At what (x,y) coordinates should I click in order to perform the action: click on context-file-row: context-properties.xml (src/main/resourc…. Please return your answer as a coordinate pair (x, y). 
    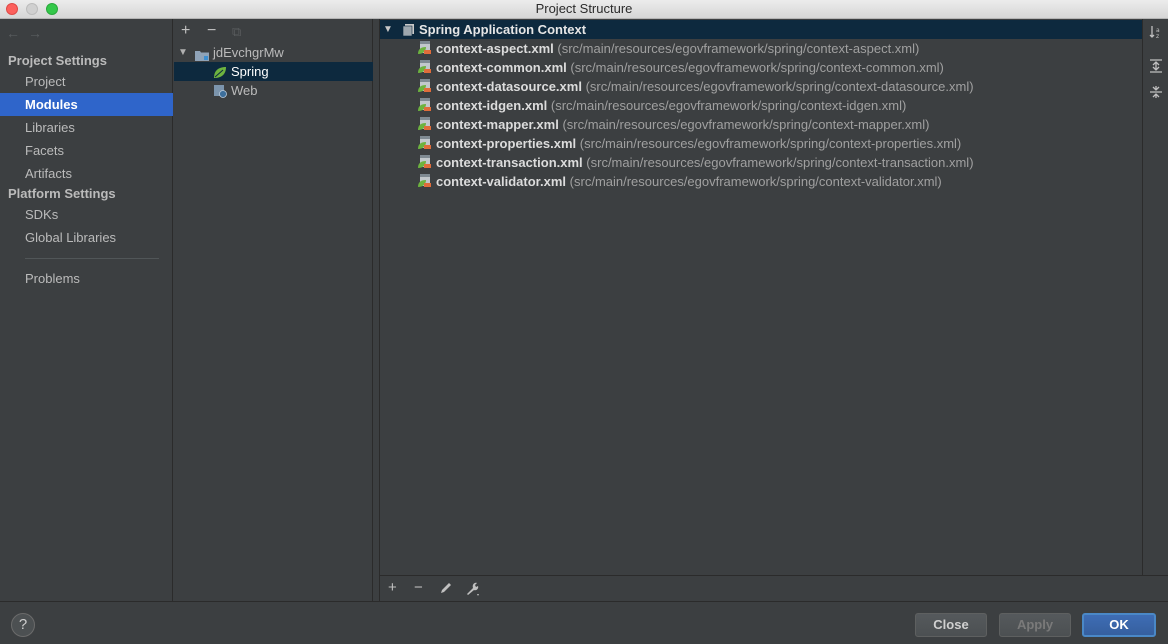
    Looking at the image, I should click on (689, 143).